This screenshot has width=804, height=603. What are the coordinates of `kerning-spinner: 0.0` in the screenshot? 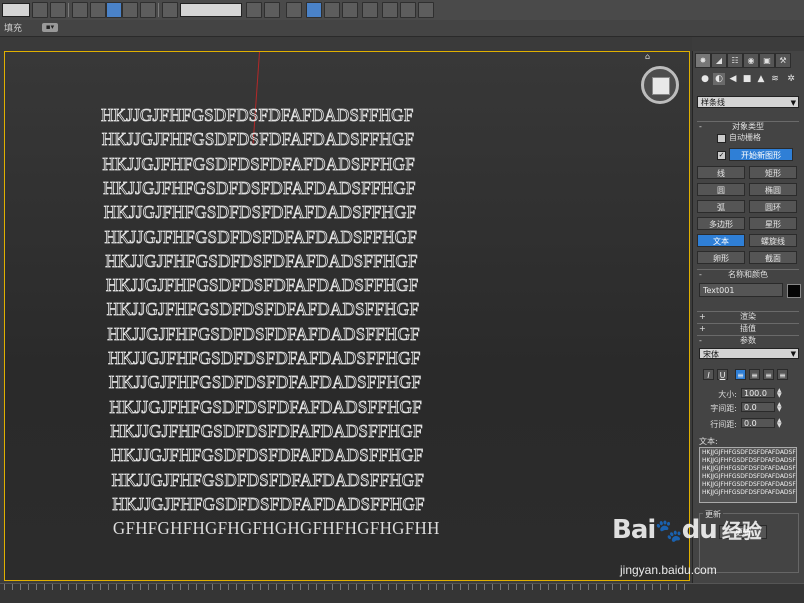 It's located at (758, 407).